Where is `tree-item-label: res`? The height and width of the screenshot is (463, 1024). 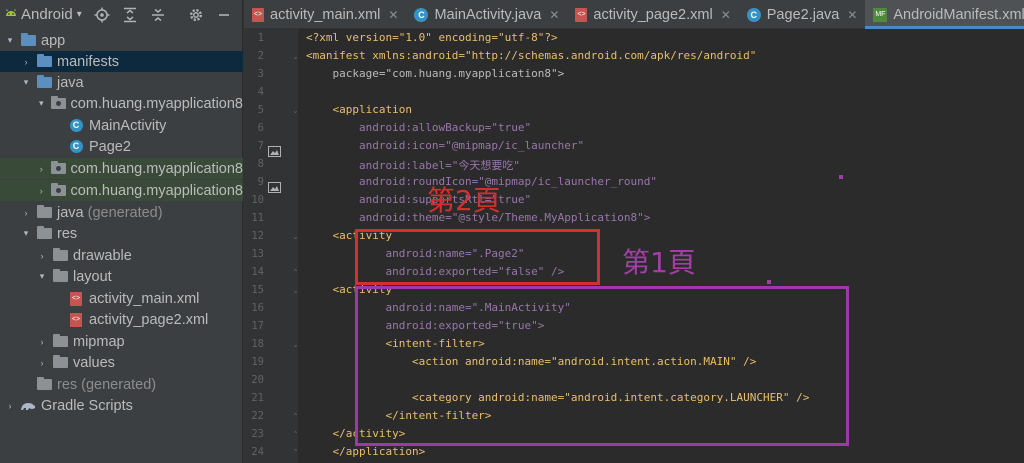
tree-item-label: res is located at coordinates (67, 233).